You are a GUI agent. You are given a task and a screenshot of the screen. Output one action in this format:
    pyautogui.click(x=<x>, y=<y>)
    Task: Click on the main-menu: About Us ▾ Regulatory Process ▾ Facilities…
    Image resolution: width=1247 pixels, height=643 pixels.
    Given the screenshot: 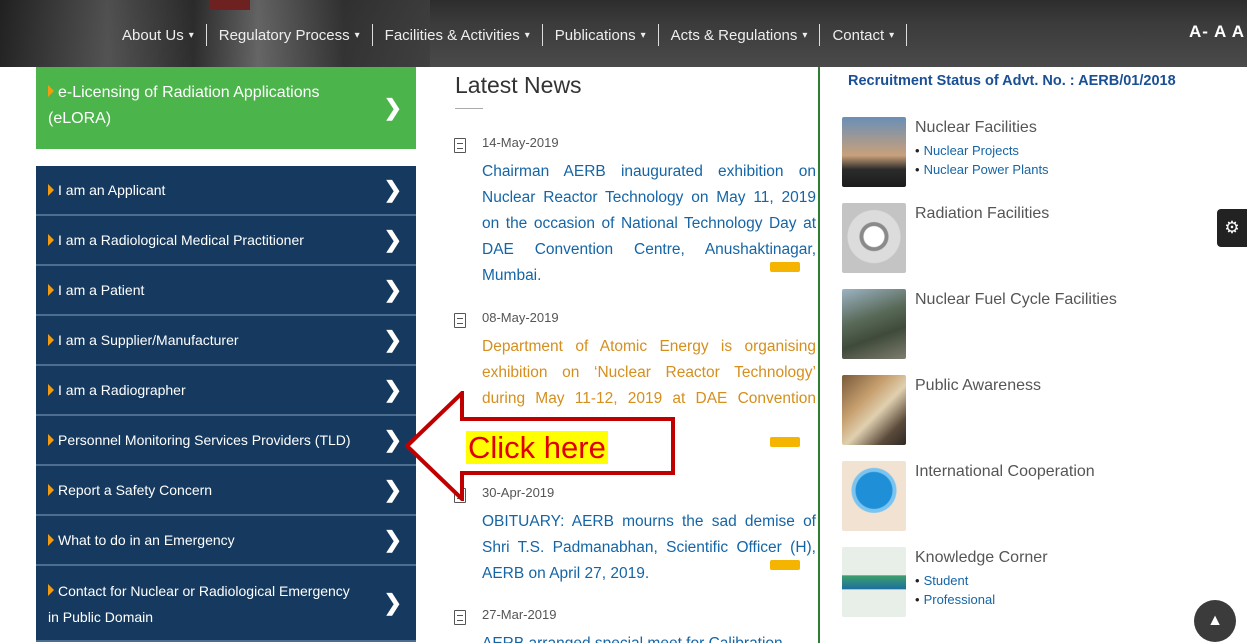 What is the action you would take?
    pyautogui.click(x=509, y=35)
    